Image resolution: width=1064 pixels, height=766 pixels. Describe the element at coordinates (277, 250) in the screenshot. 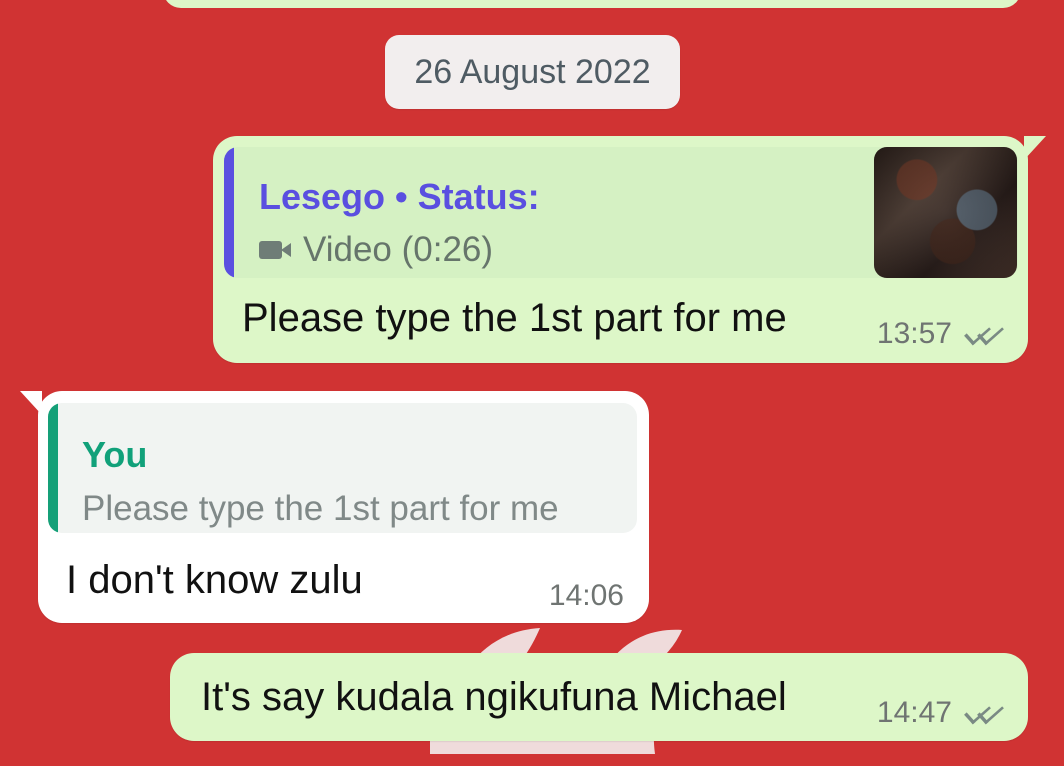

I see `video-icon` at that location.